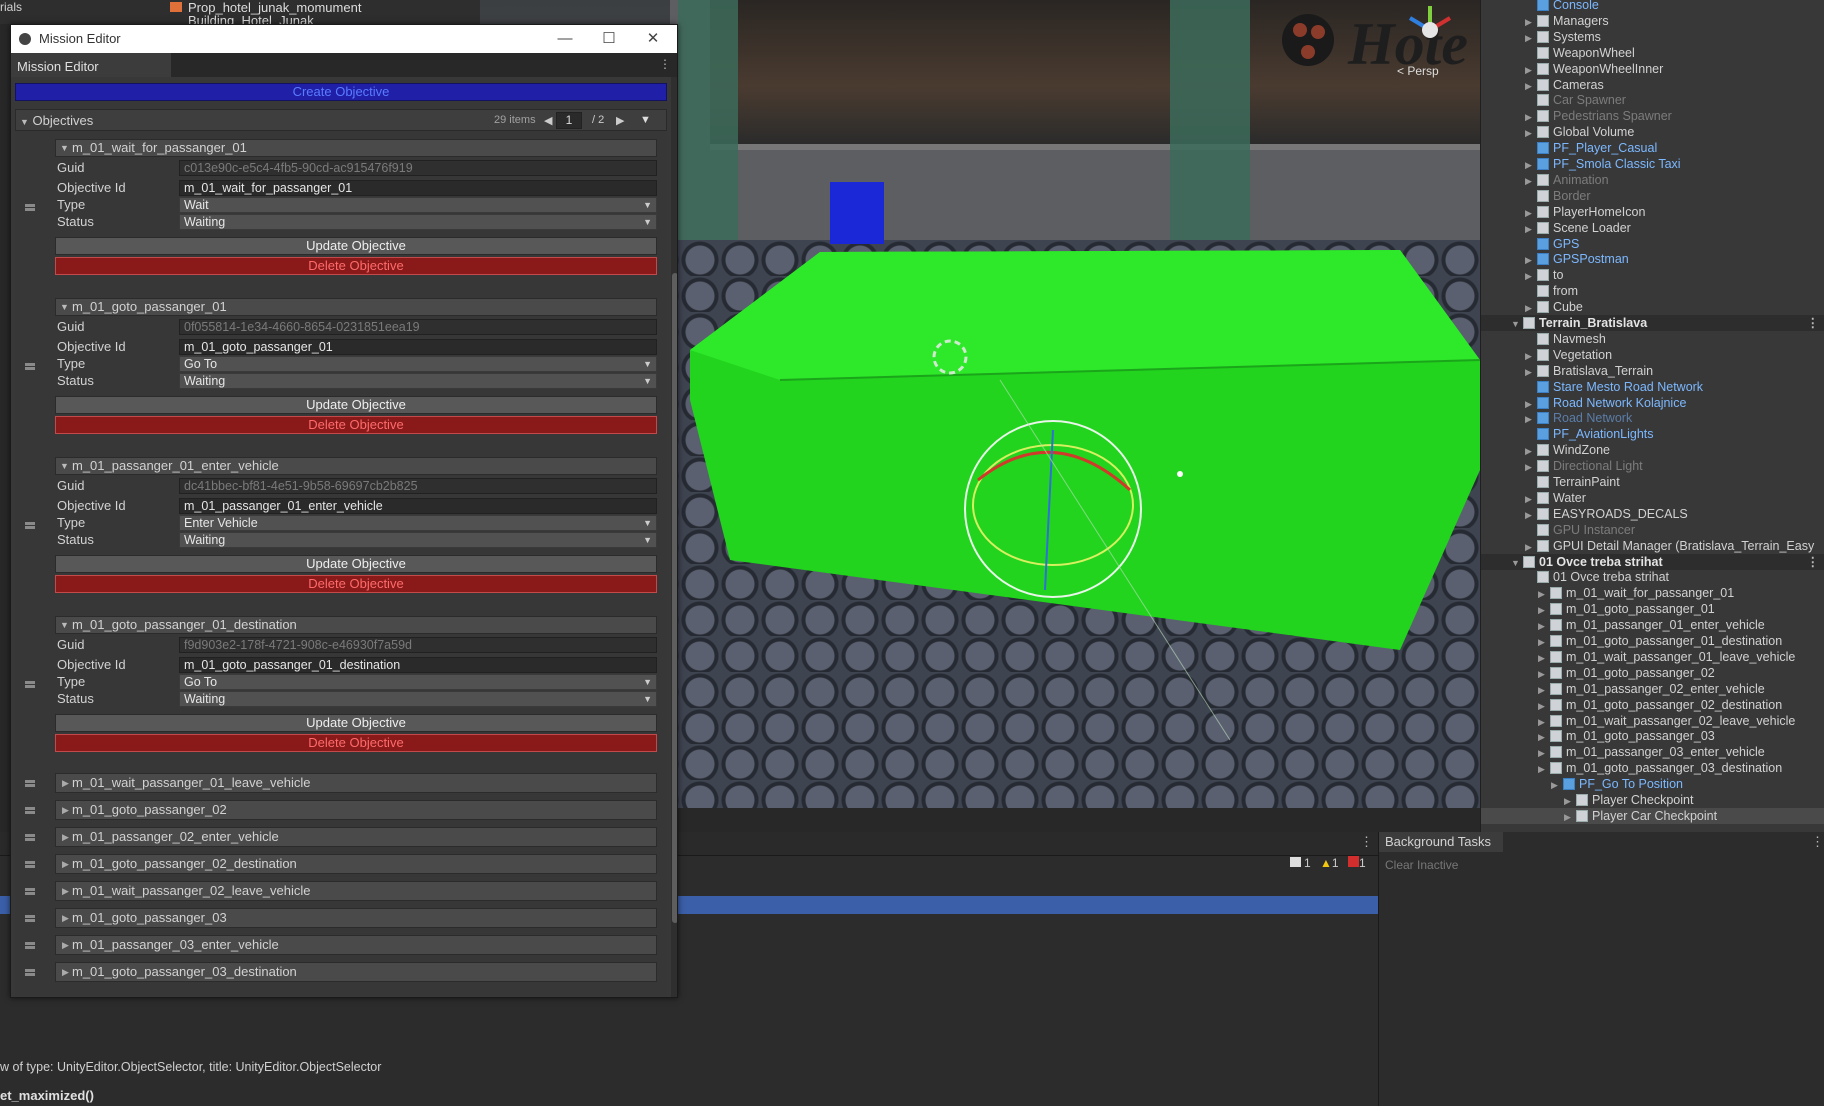 The height and width of the screenshot is (1106, 1824). Describe the element at coordinates (645, 120) in the screenshot. I see `page-menu-icon: ▼` at that location.